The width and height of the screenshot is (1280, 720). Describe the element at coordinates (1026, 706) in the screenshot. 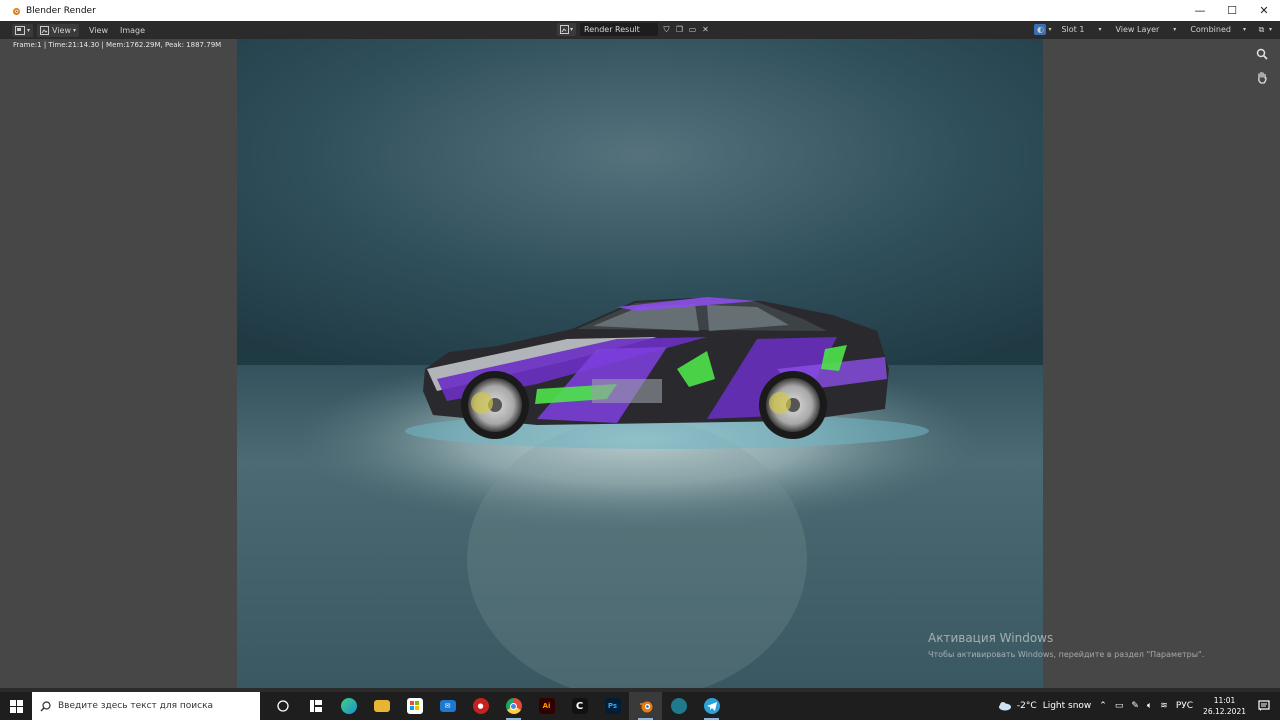

I see `weather-temp: -2°C` at that location.